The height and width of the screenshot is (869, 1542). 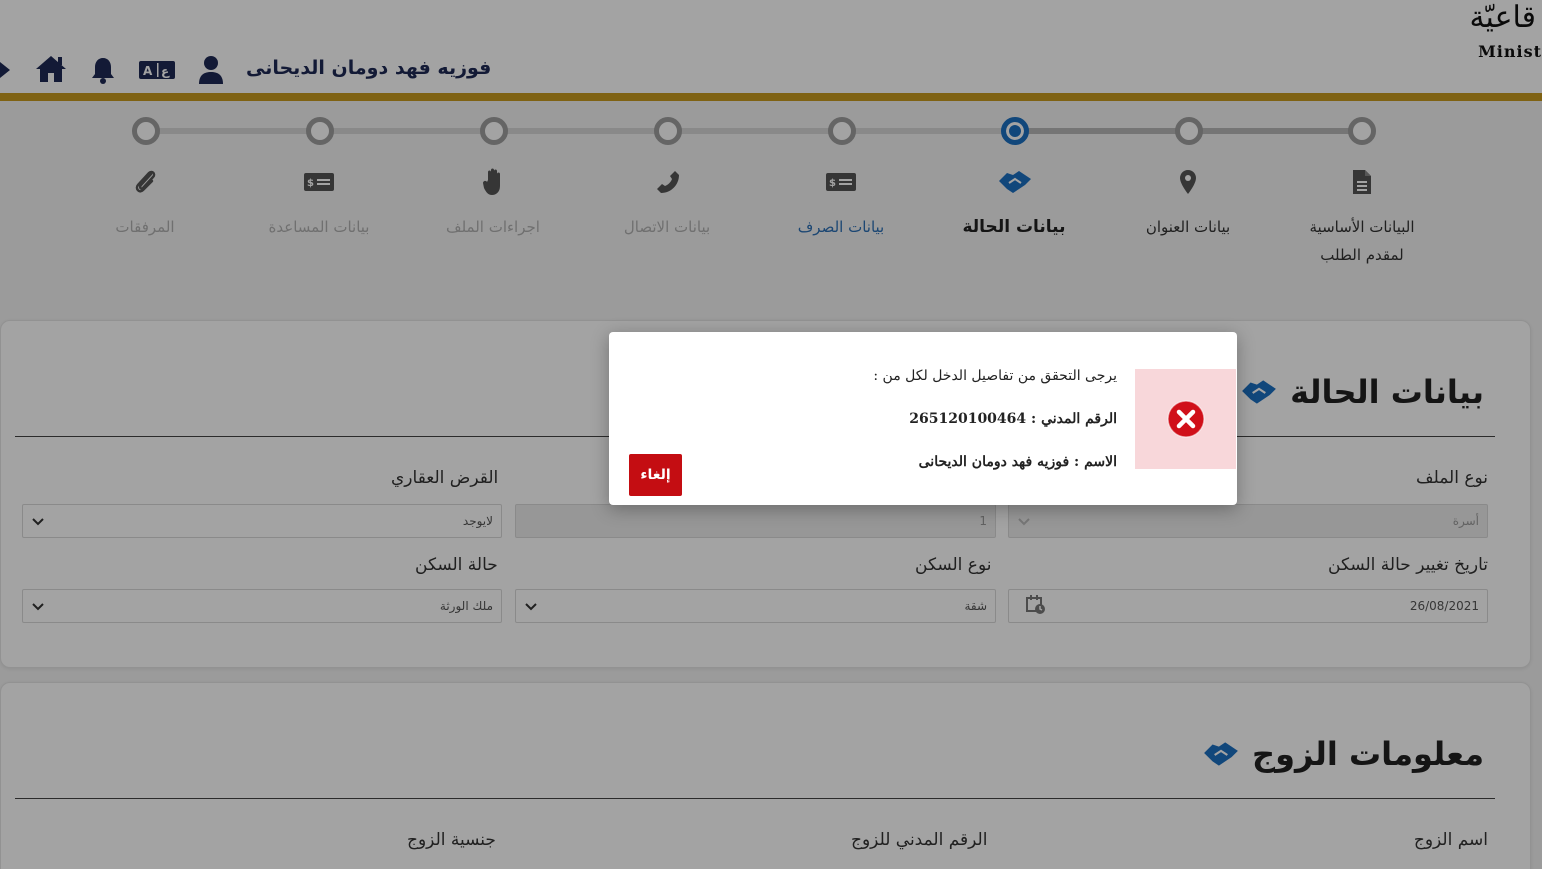 What do you see at coordinates (655, 475) in the screenshot?
I see `cancel-button: إلغاء` at bounding box center [655, 475].